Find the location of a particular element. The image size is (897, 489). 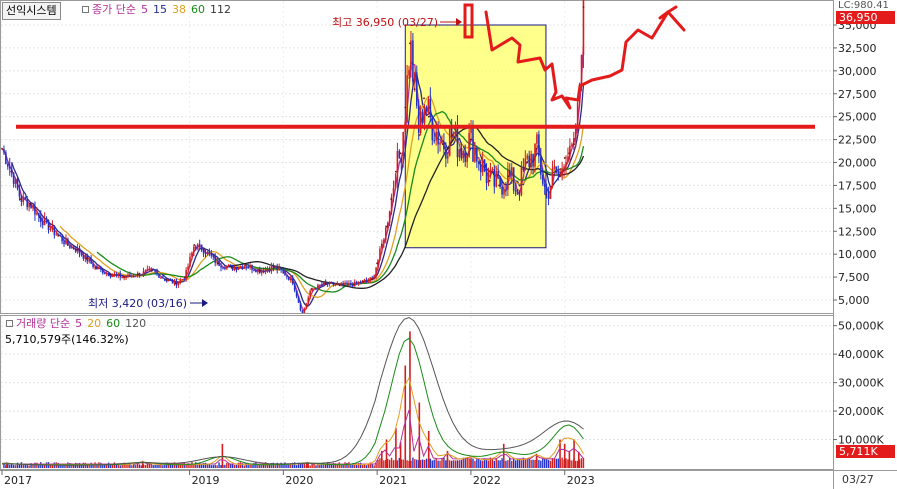

price-tick-label: 10,000 is located at coordinates (857, 254).